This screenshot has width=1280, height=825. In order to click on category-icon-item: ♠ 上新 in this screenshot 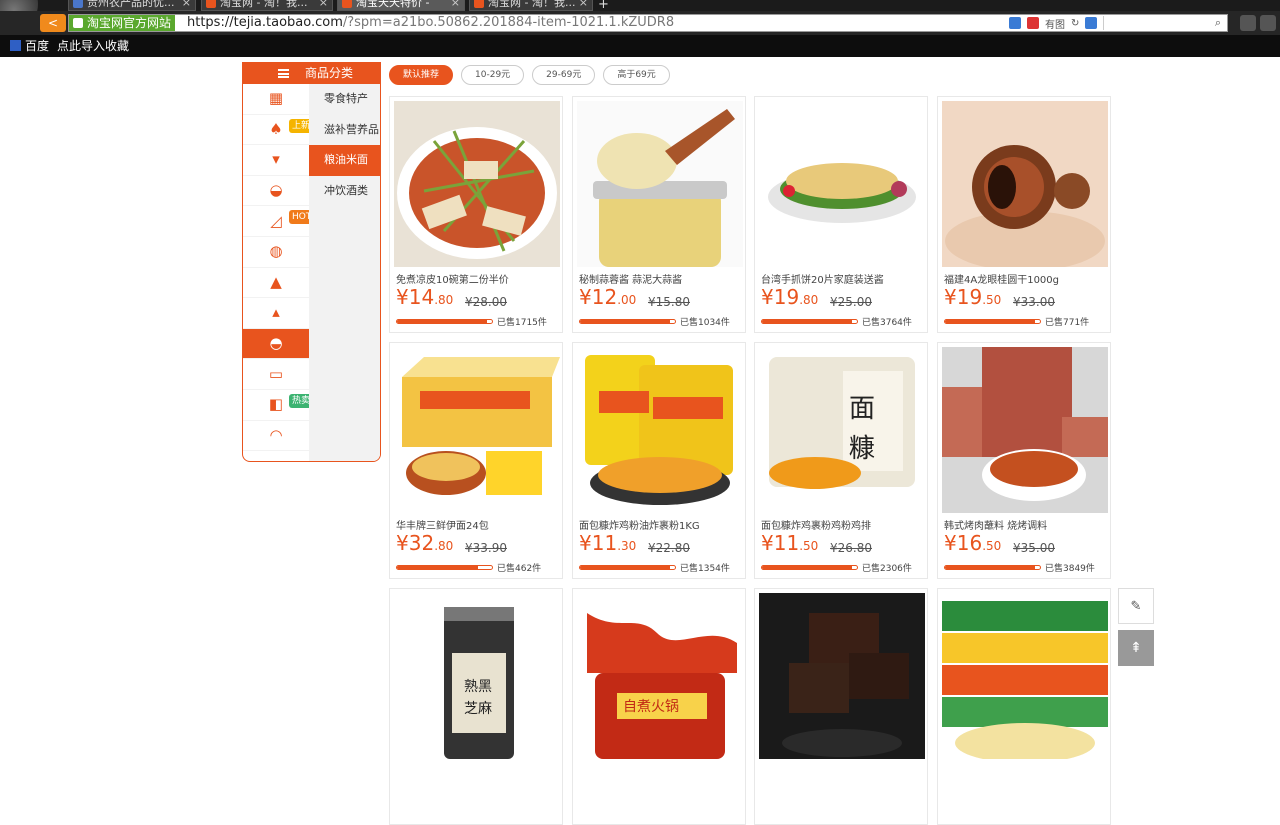, I will do `click(278, 130)`.